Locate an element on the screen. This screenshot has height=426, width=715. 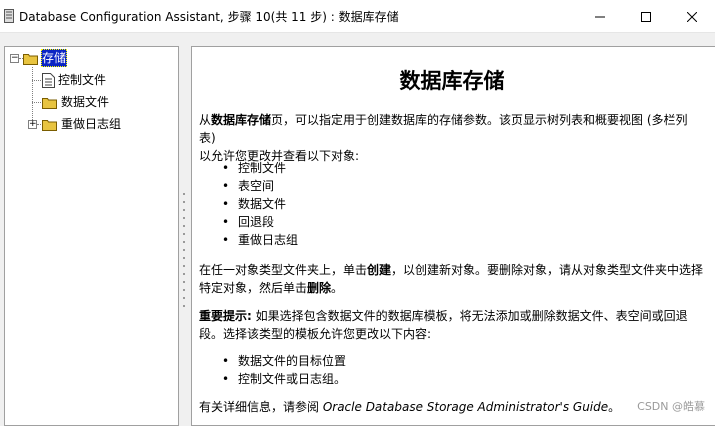
expand-icon: + is located at coordinates (32, 124).